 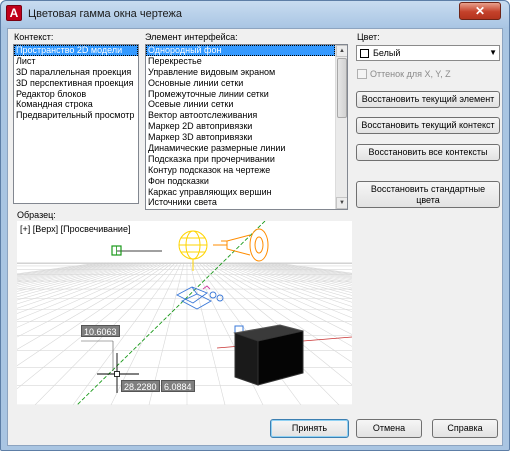 I want to click on interface-element-list-item: Динамические размерные линии, so click(x=240, y=148).